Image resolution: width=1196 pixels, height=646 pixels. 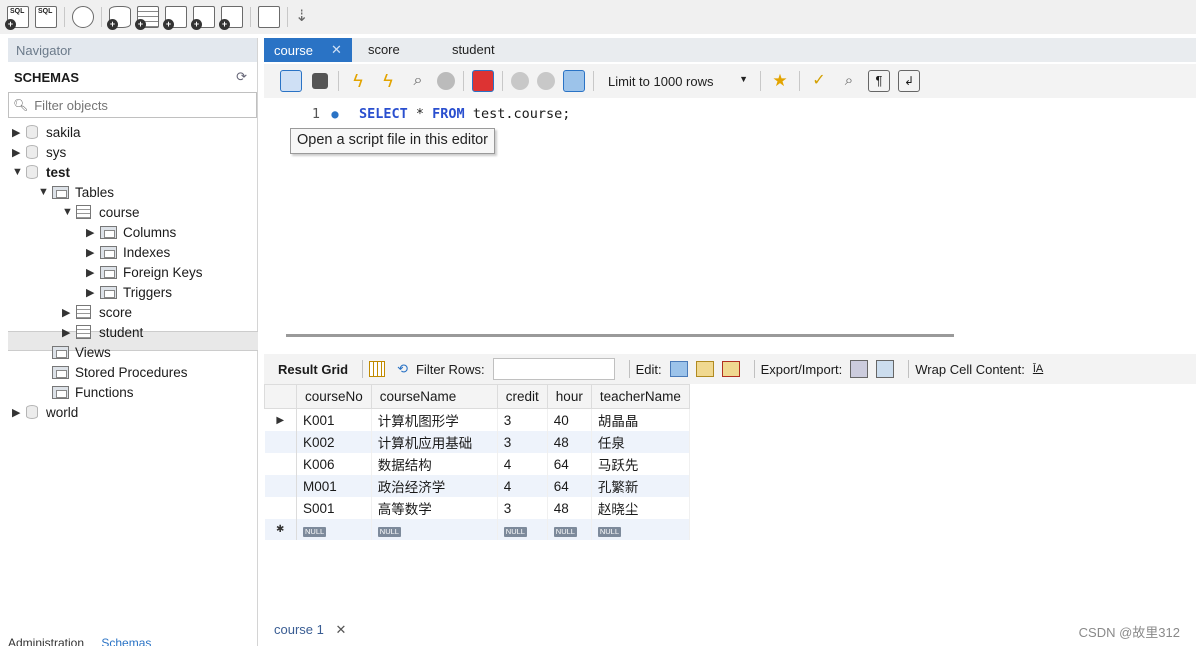 I want to click on tree-item-course: ▼ course, so click(x=101, y=212).